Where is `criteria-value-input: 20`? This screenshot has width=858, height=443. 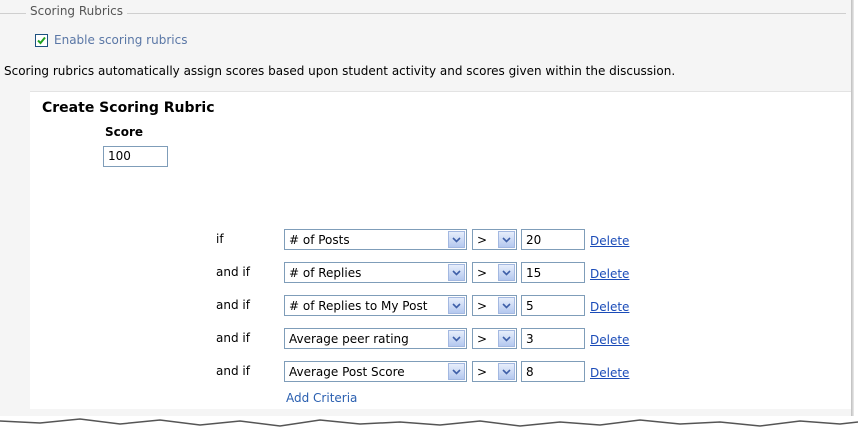
criteria-value-input: 20 is located at coordinates (553, 239).